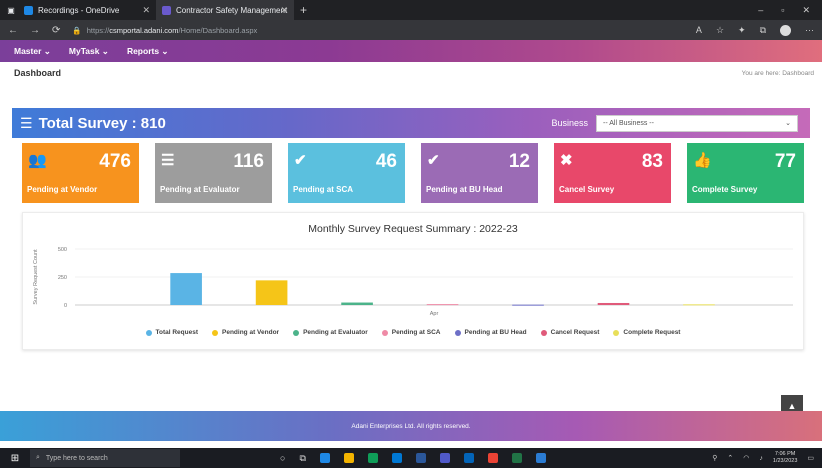 Image resolution: width=822 pixels, height=468 pixels. Describe the element at coordinates (213, 173) in the screenshot. I see `card-pending-evaluator: ☰ 116 Pending at Evaluator` at that location.